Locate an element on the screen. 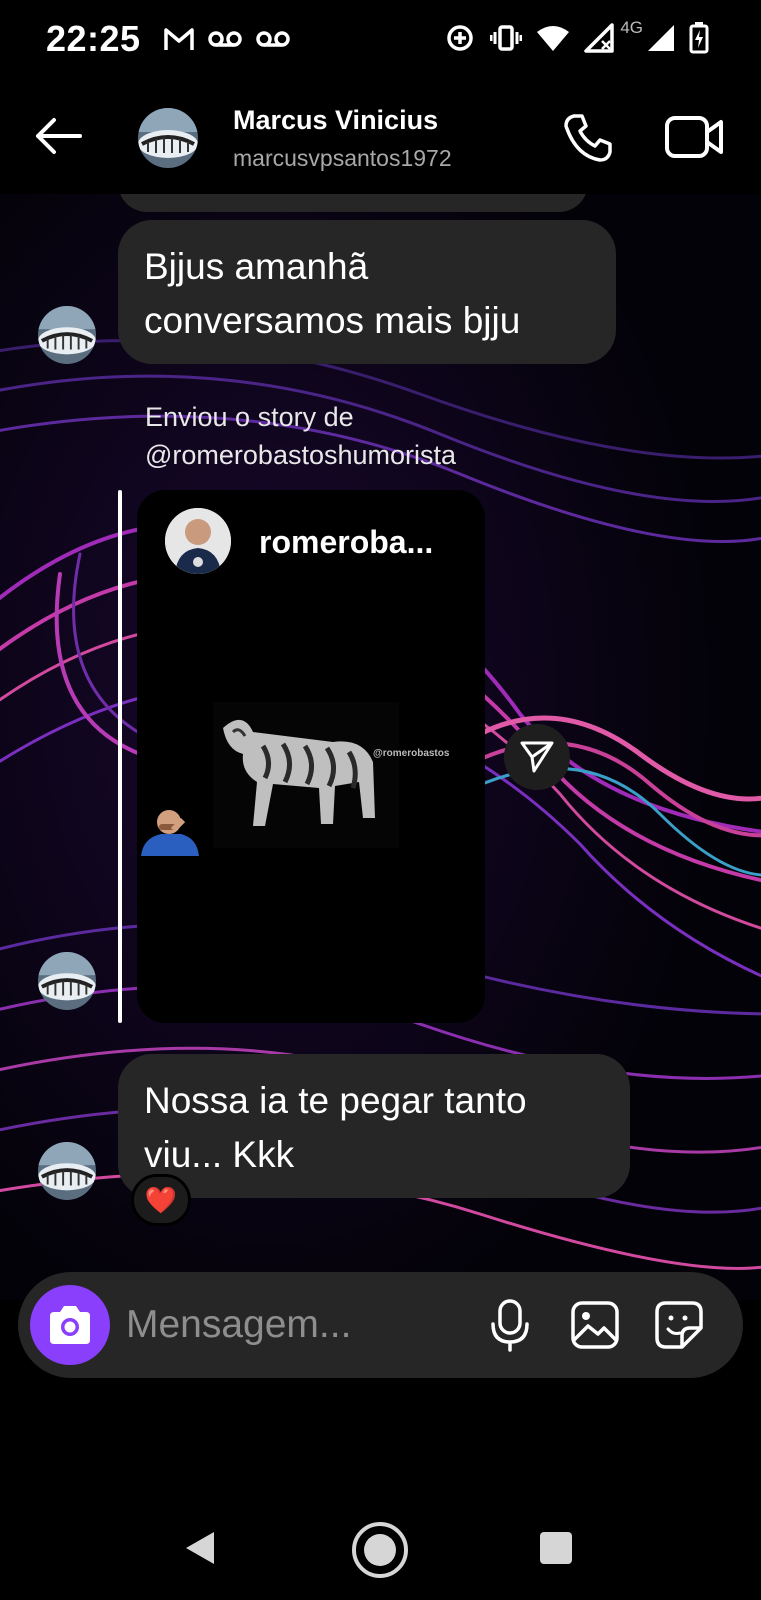 This screenshot has width=761, height=1600. message-input is located at coordinates (286, 1325).